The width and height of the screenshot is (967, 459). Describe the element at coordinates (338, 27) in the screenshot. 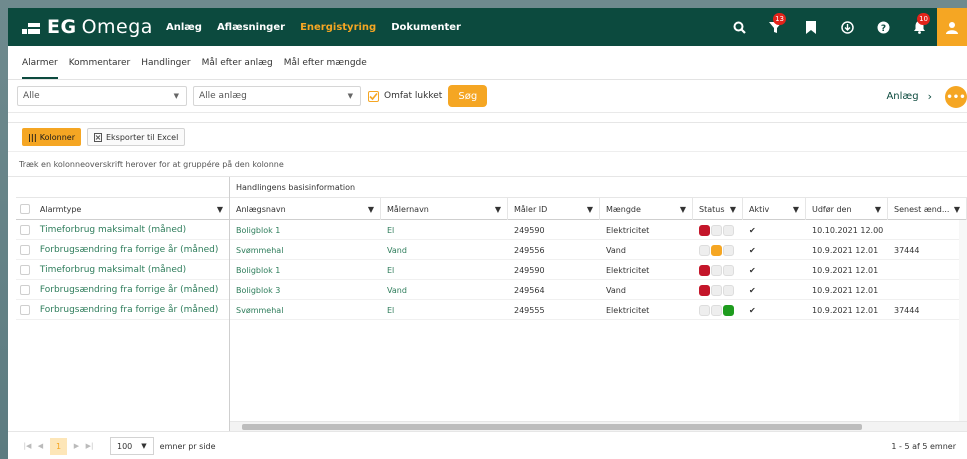

I see `nav-item-energistyring: Energistyring` at that location.